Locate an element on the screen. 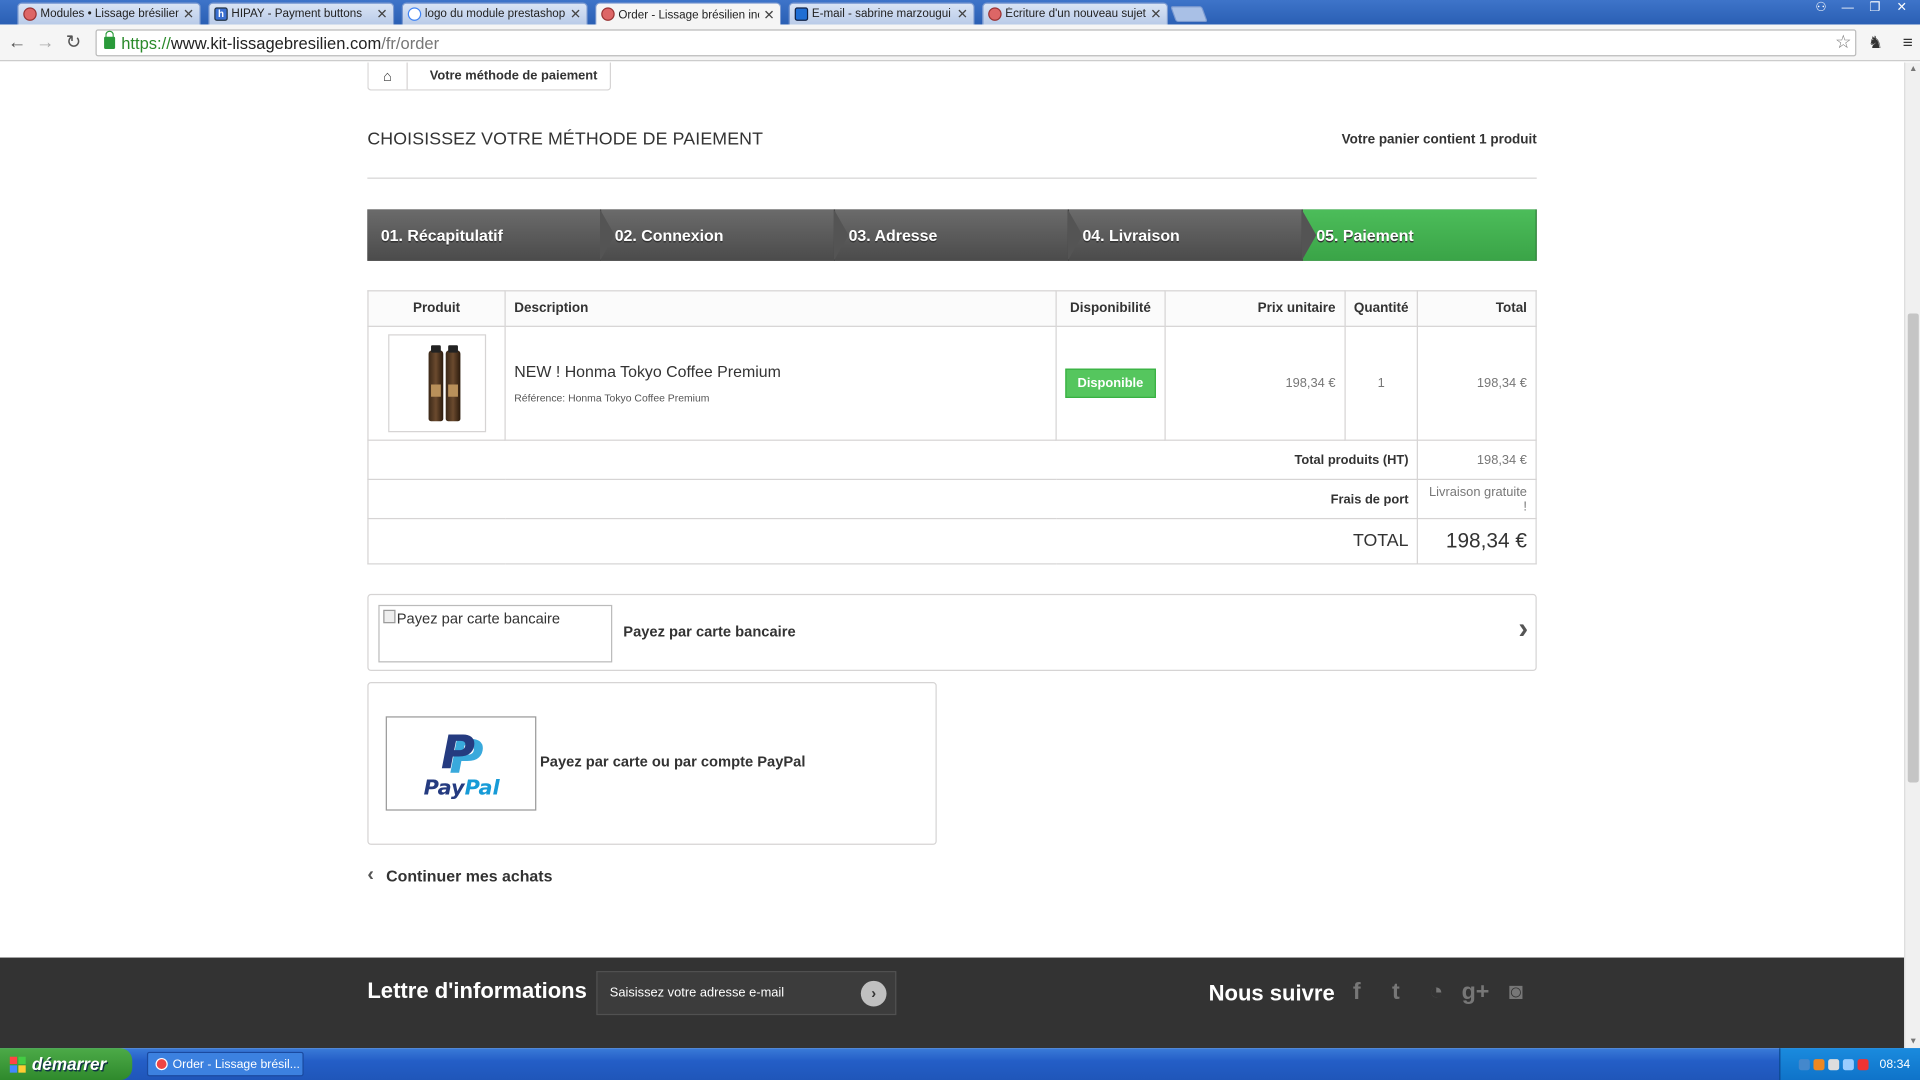 The image size is (1920, 1080). new-tab-button is located at coordinates (1189, 14).